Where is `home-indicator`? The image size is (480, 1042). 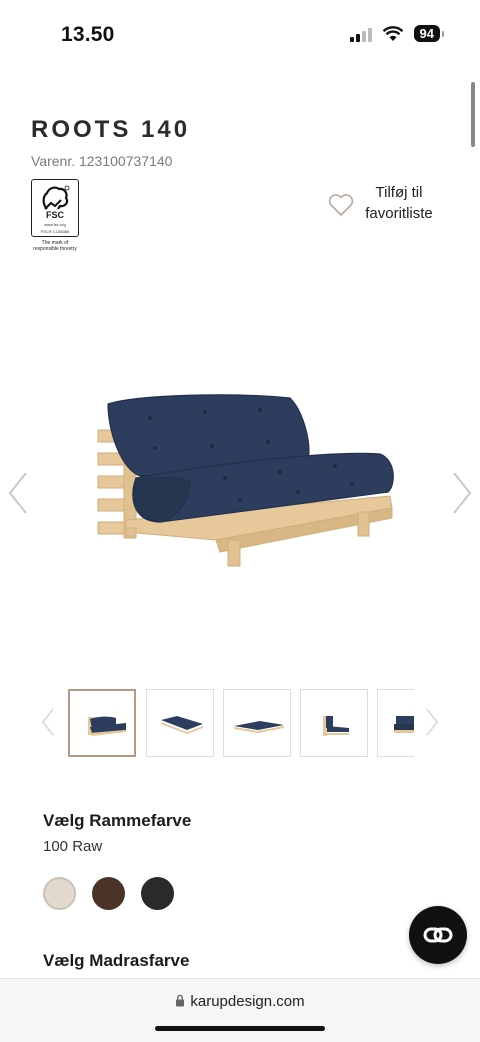 home-indicator is located at coordinates (240, 1028).